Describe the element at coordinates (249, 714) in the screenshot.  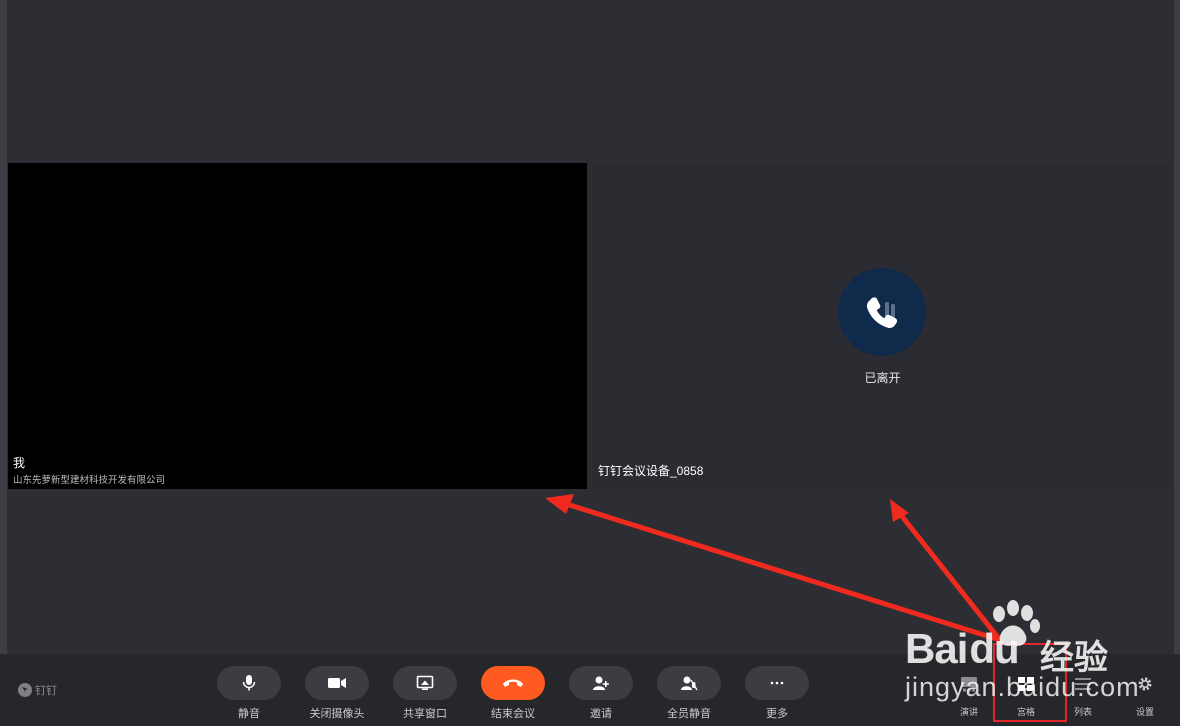
I see `mute-label: 静音` at that location.